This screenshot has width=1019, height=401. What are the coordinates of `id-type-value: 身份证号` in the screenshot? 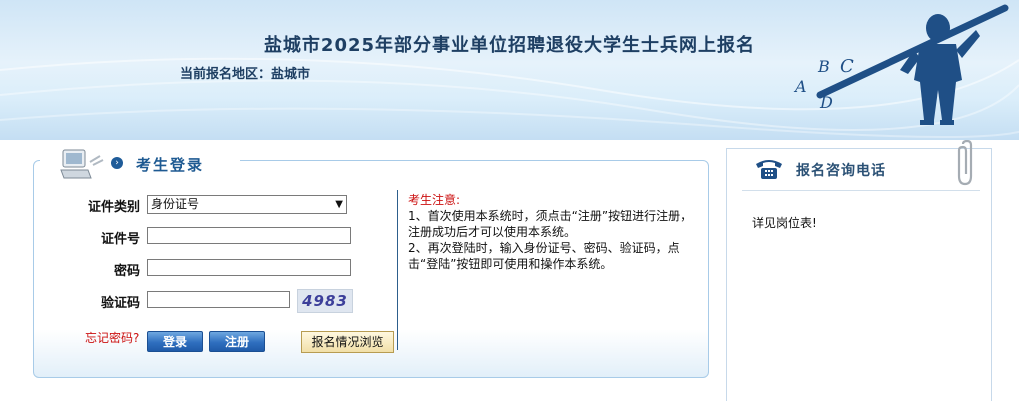 It's located at (175, 204).